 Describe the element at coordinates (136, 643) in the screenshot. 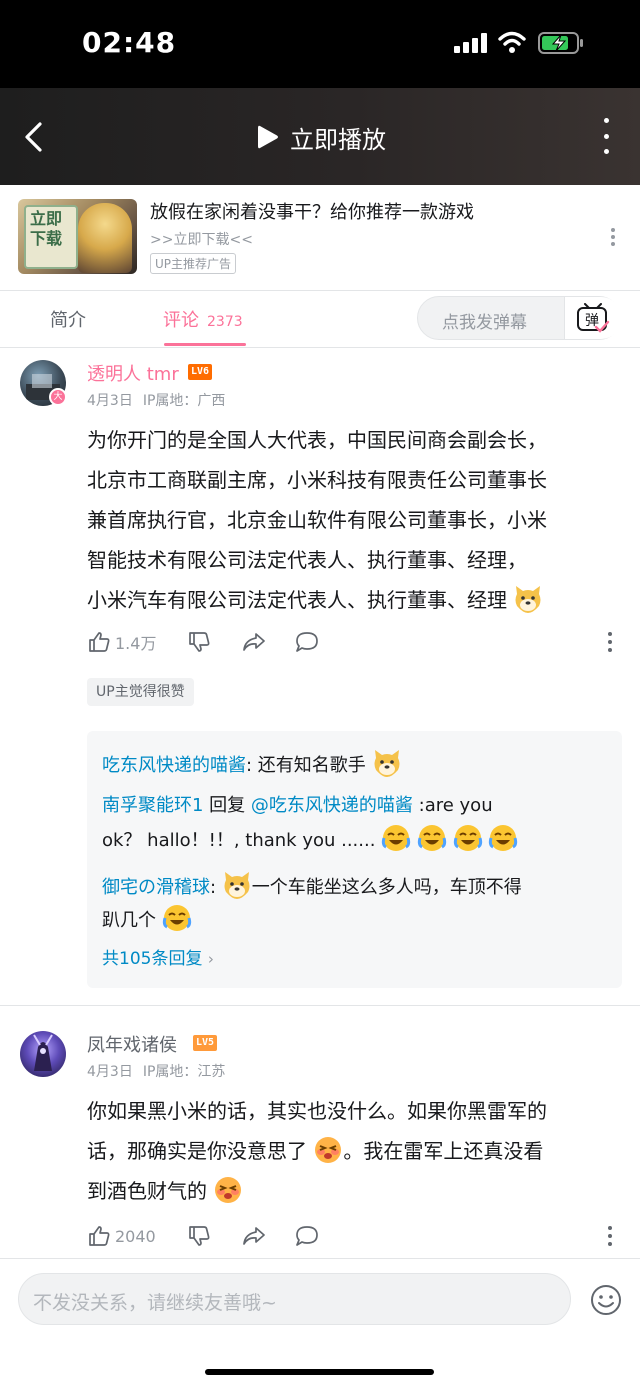

I see `like-count: 1.4万` at that location.